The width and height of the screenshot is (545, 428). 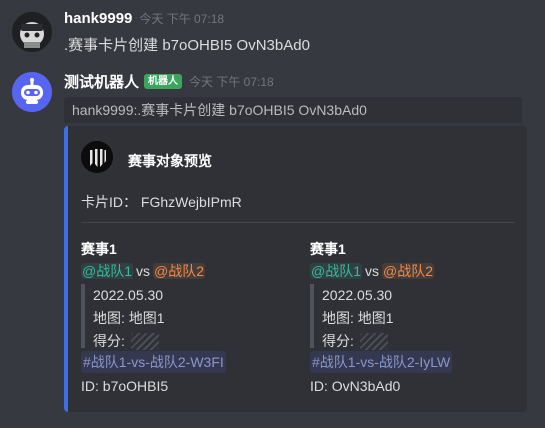 What do you see at coordinates (97, 157) in the screenshot?
I see `embed-logo-icon` at bounding box center [97, 157].